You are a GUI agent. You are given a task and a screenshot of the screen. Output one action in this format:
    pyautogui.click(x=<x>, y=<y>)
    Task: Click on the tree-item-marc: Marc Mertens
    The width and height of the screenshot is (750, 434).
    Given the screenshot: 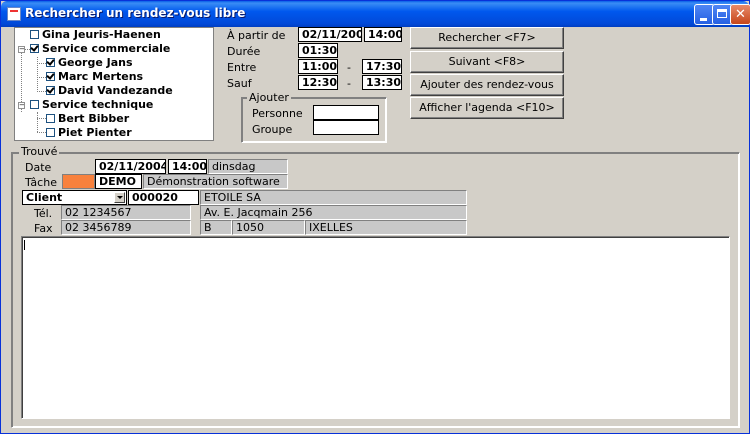 What is the action you would take?
    pyautogui.click(x=94, y=77)
    